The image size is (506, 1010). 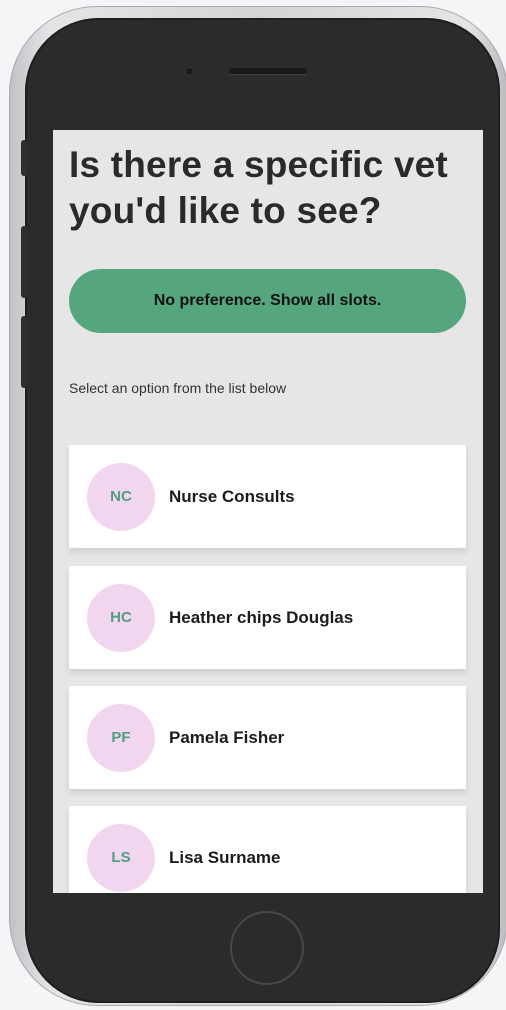 What do you see at coordinates (121, 857) in the screenshot?
I see `avatar: LS` at bounding box center [121, 857].